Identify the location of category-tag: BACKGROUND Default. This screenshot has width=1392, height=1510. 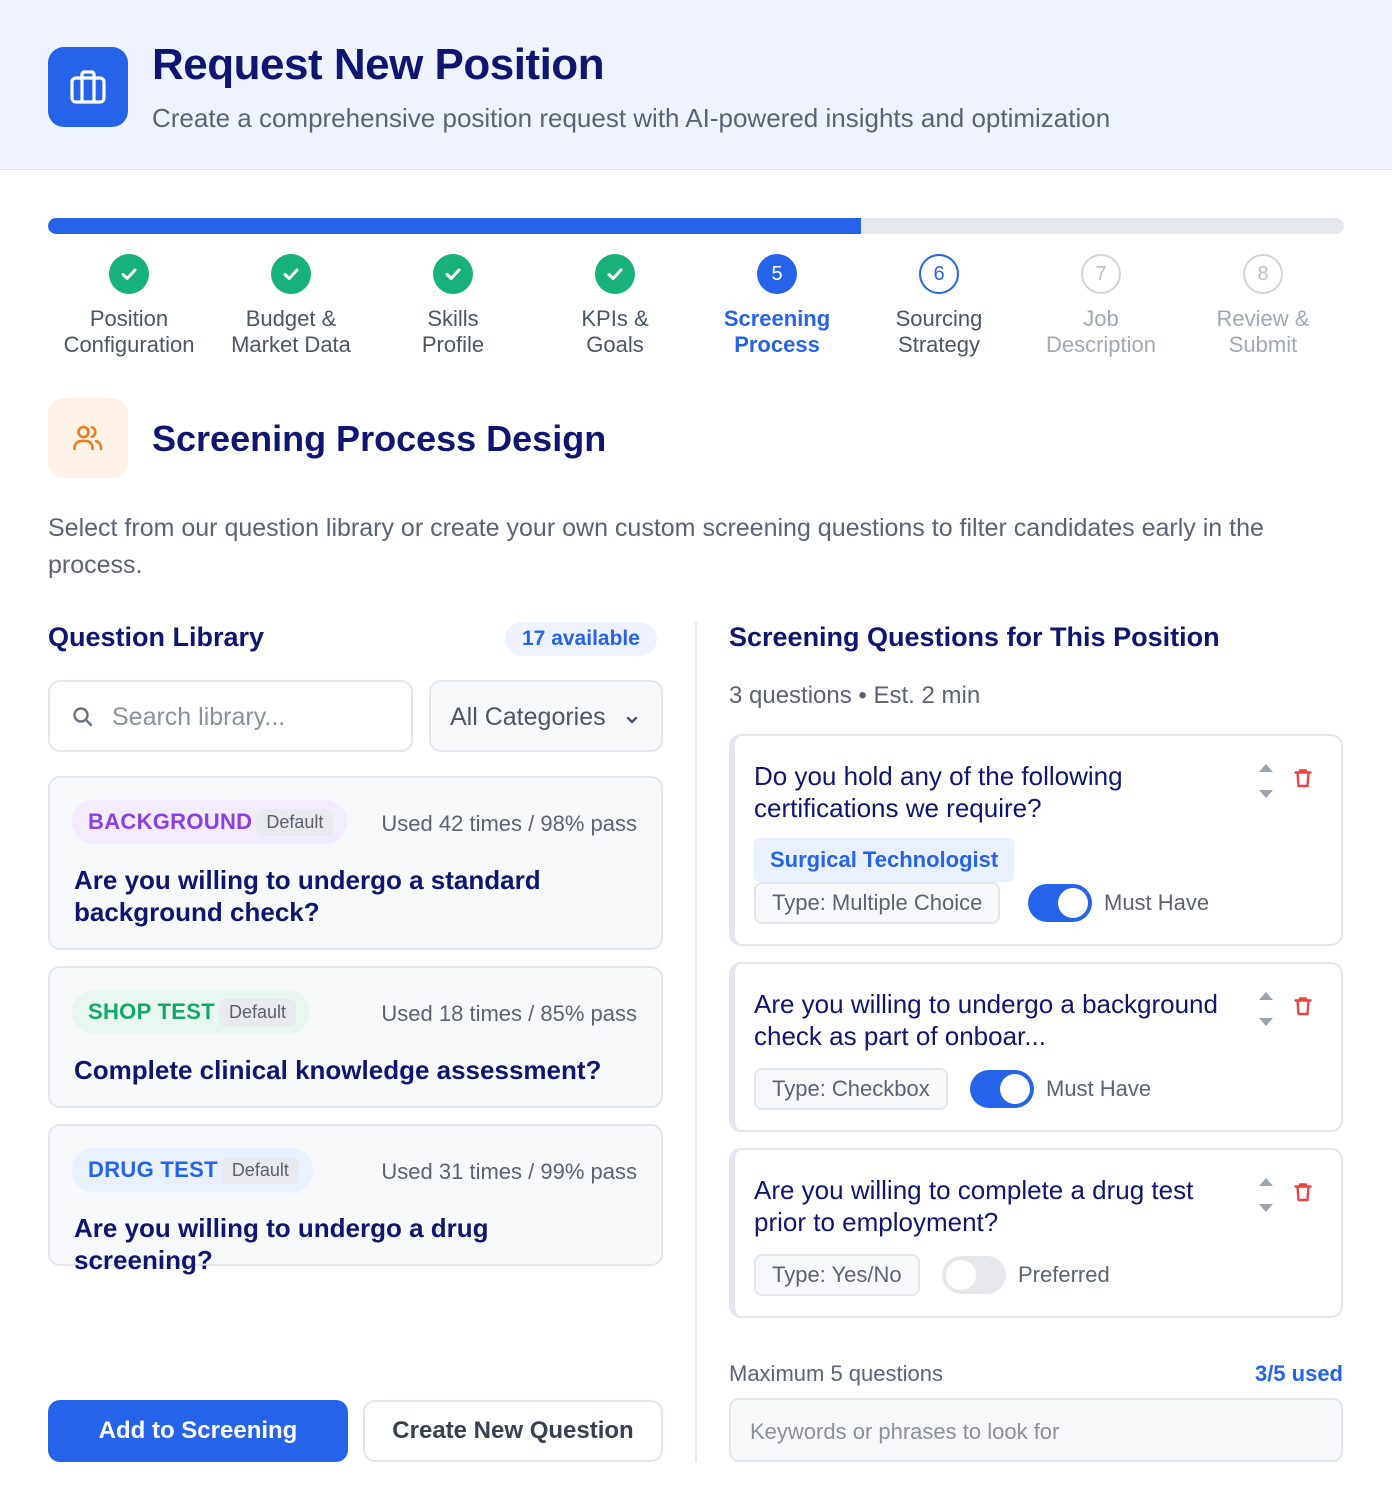
(210, 822).